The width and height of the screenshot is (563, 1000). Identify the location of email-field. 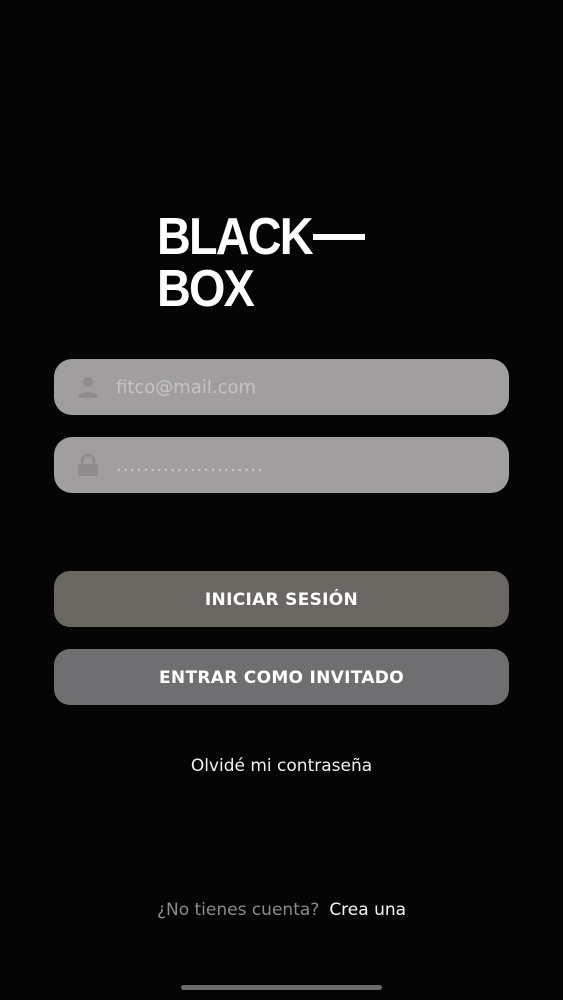
(281, 387).